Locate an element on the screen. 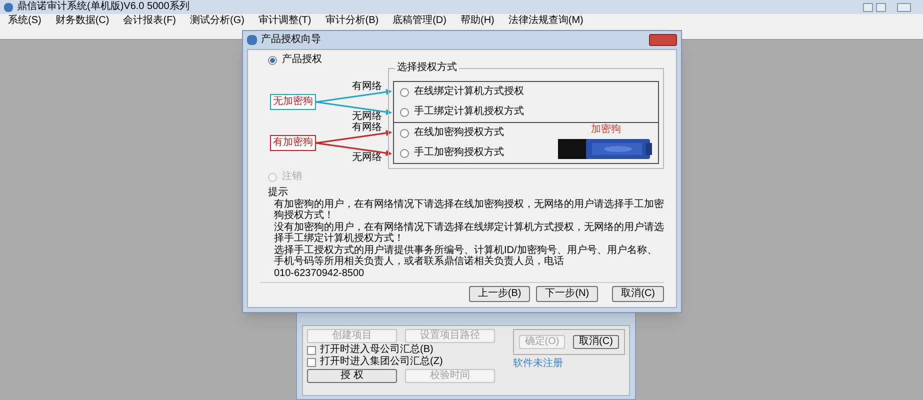 This screenshot has height=400, width=923. radio-label: 手工绑定计算机授权方式 is located at coordinates (469, 112).